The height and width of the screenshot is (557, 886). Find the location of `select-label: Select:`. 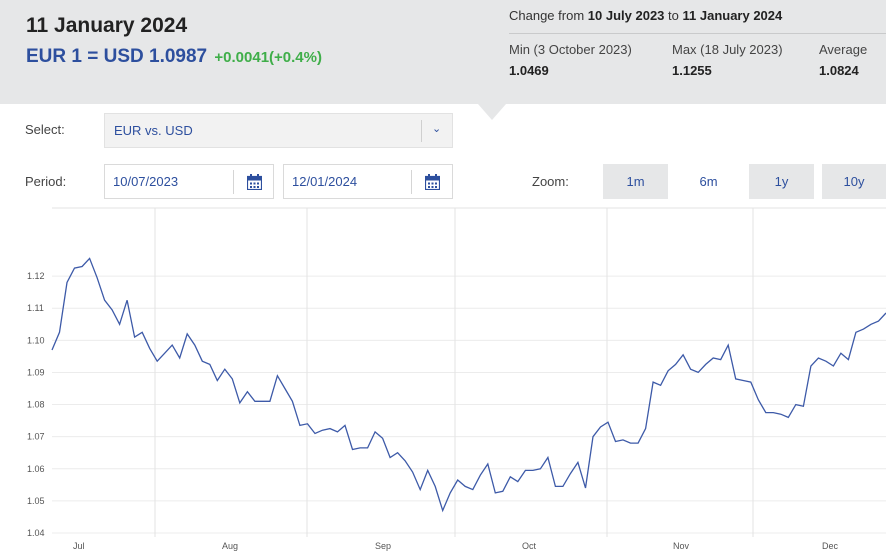

select-label: Select: is located at coordinates (45, 129).